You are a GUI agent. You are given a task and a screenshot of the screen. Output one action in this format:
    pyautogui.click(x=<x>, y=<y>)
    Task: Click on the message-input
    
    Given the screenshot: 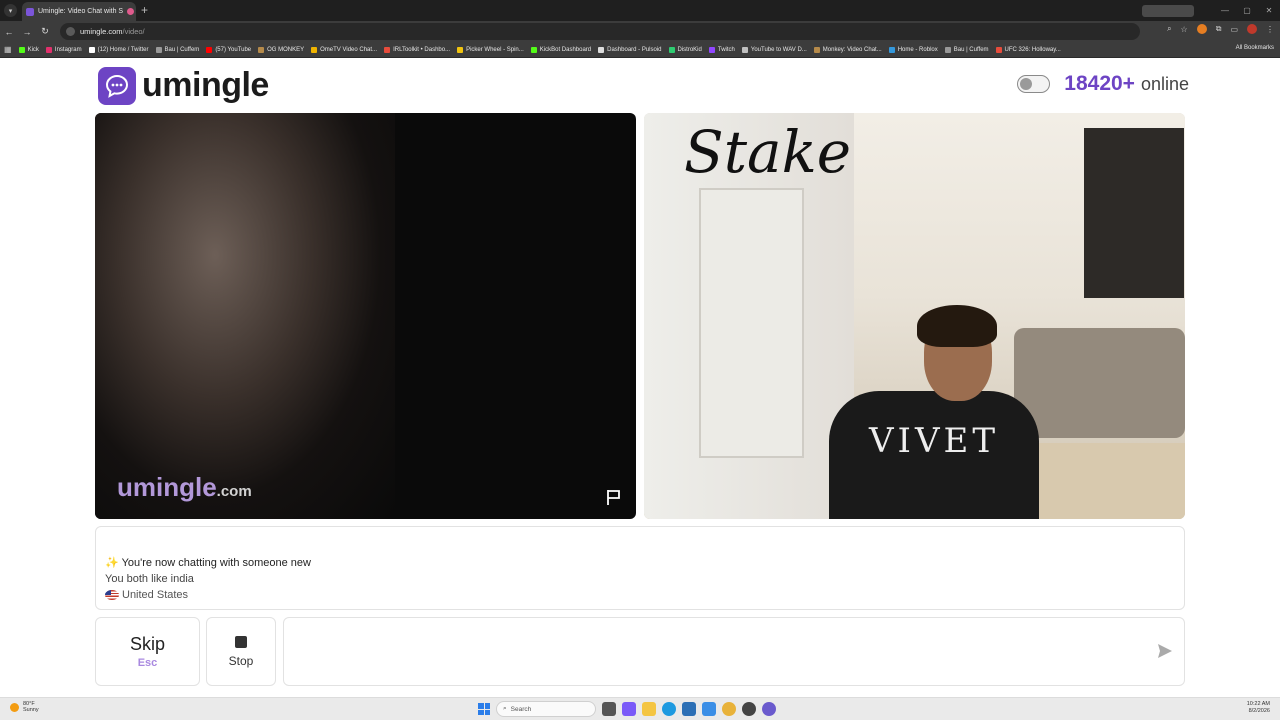 What is the action you would take?
    pyautogui.click(x=714, y=652)
    